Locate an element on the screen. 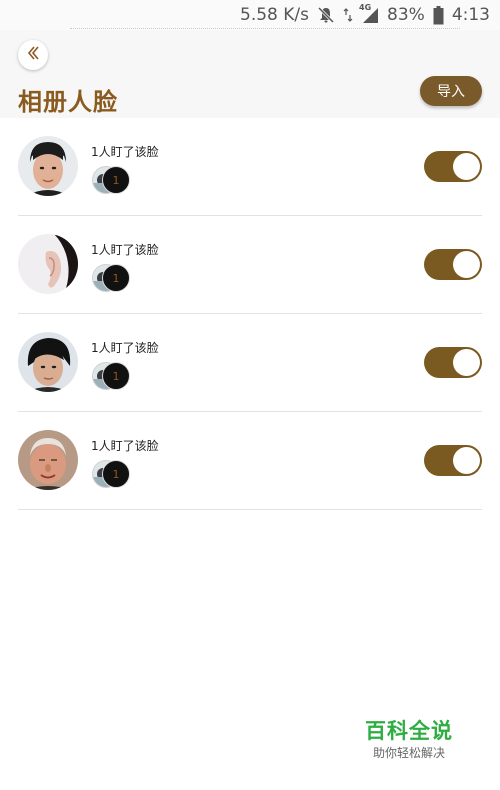 The width and height of the screenshot is (500, 790). battery-percent: 83% is located at coordinates (406, 15).